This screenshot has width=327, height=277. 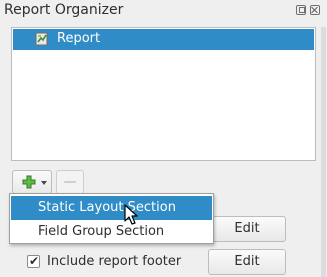 What do you see at coordinates (64, 10) in the screenshot?
I see `panel-title: Report Organizer` at bounding box center [64, 10].